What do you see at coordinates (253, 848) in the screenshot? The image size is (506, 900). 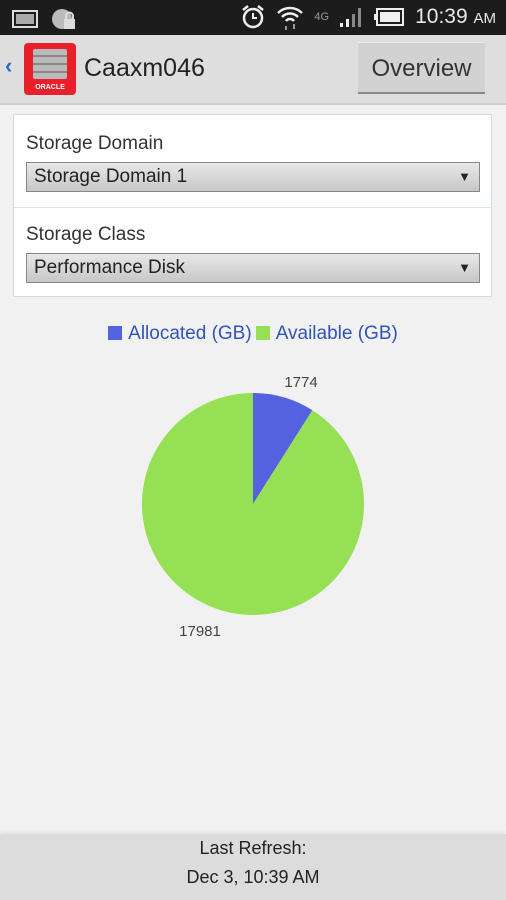 I see `last-refresh-label: Last Refresh:` at bounding box center [253, 848].